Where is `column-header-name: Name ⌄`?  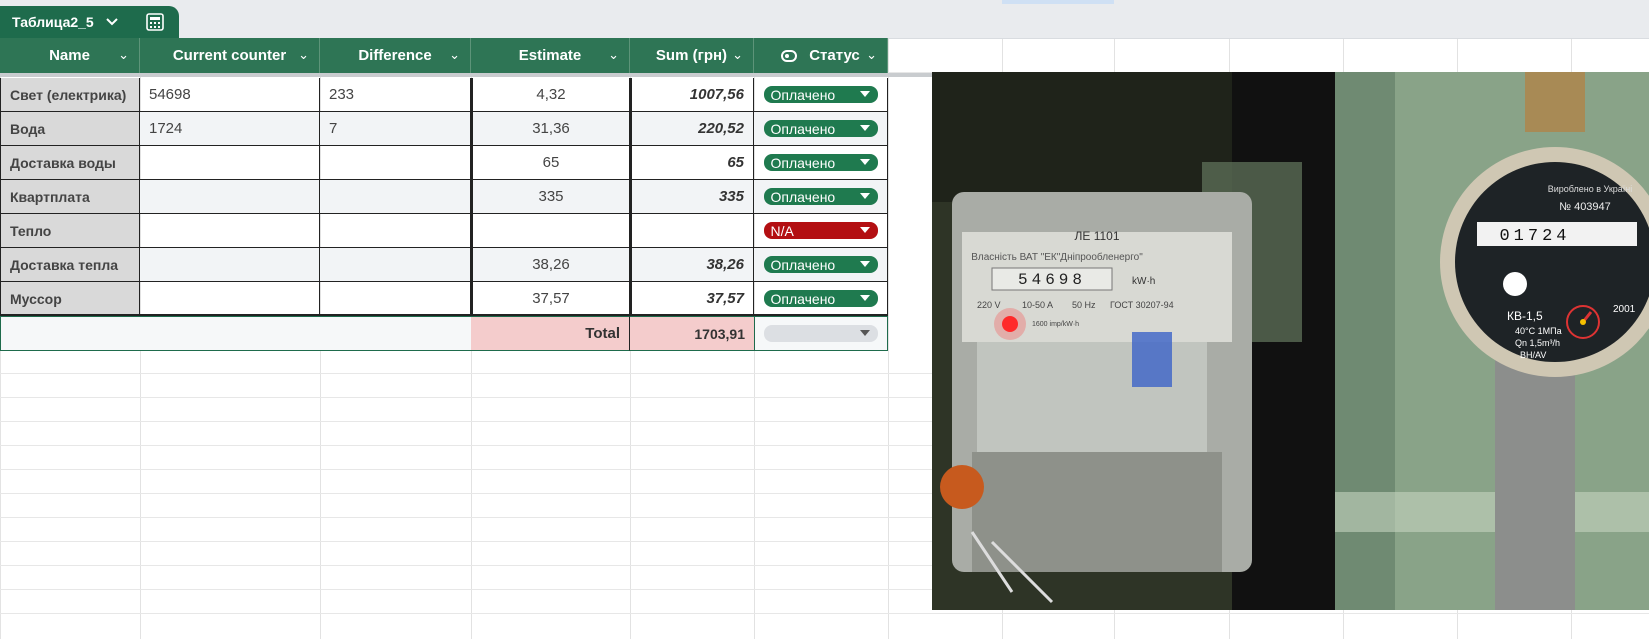
column-header-name: Name ⌄ is located at coordinates (70, 55).